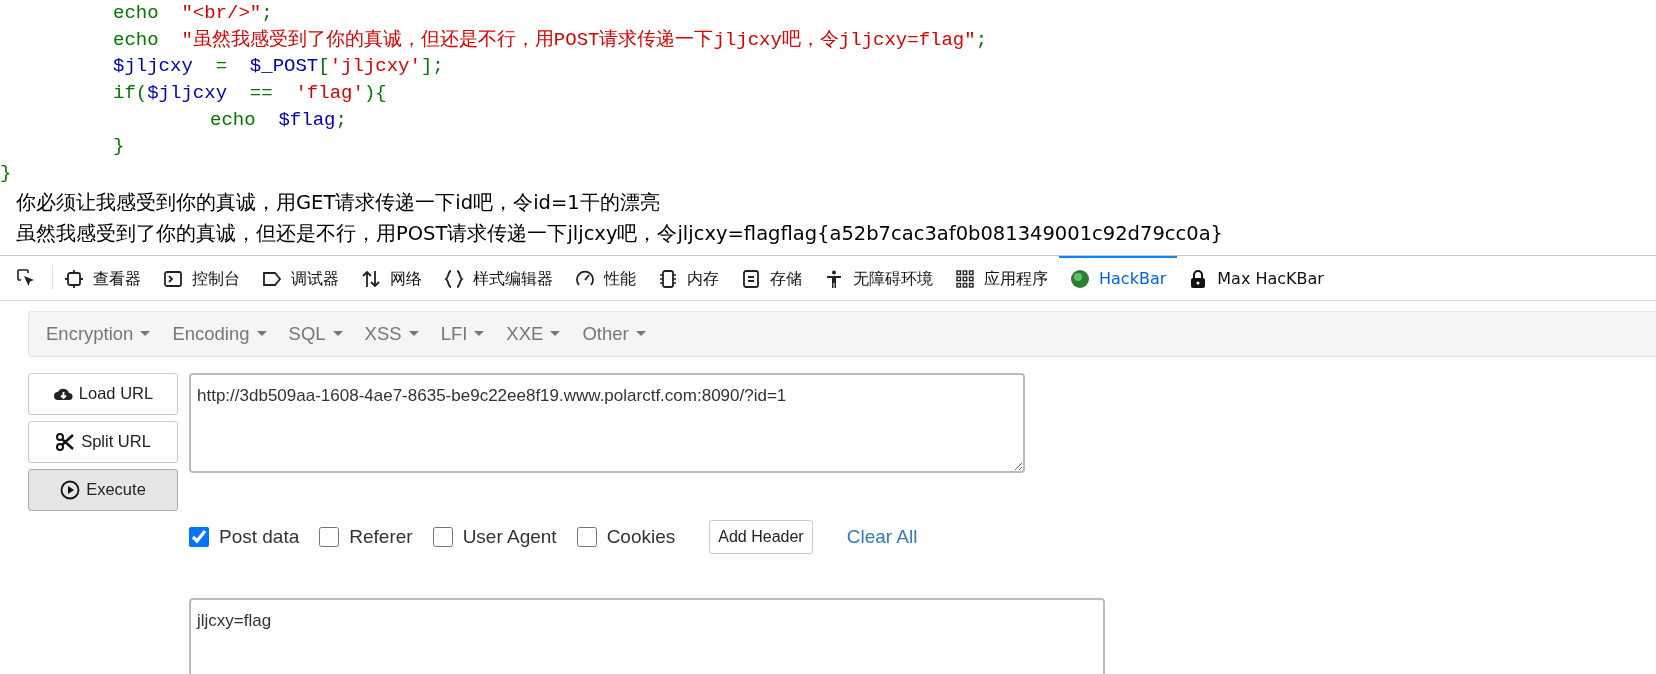  What do you see at coordinates (391, 333) in the screenshot?
I see `dropdown-menu-button: XSS` at bounding box center [391, 333].